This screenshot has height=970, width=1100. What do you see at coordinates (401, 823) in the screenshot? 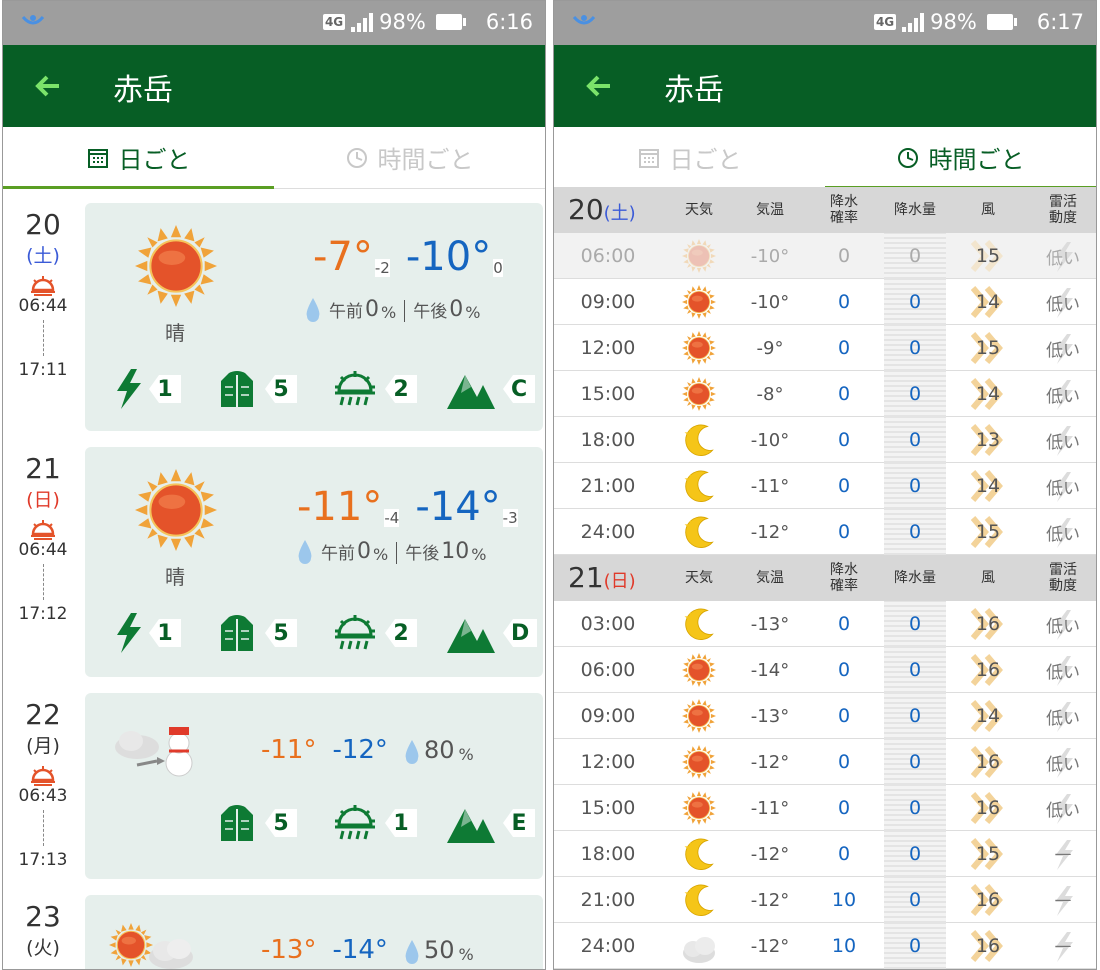
I see `frost-value: 1` at bounding box center [401, 823].